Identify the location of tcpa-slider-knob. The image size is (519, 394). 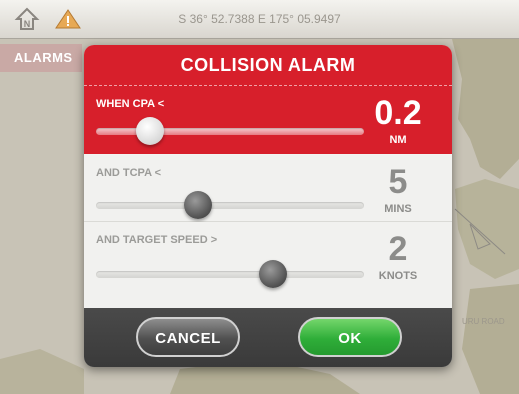
(197, 205).